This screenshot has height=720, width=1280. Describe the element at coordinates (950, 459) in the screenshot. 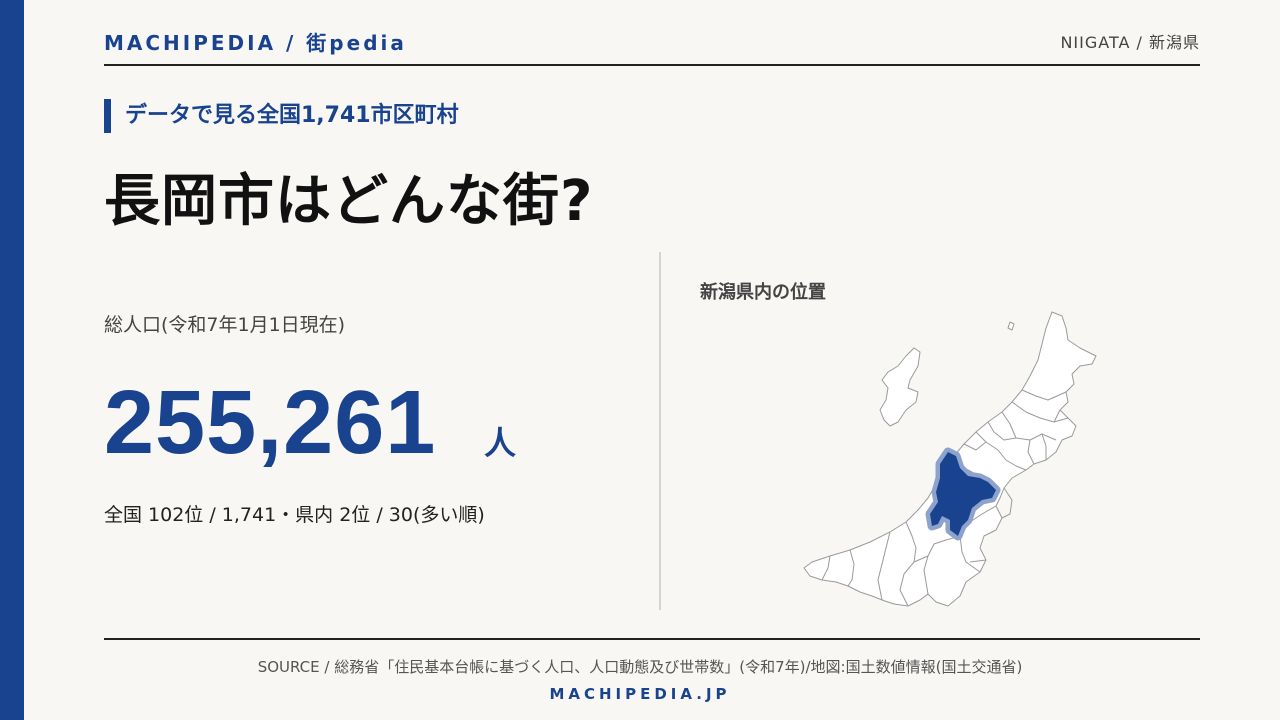

I see `niigata-location-map` at that location.